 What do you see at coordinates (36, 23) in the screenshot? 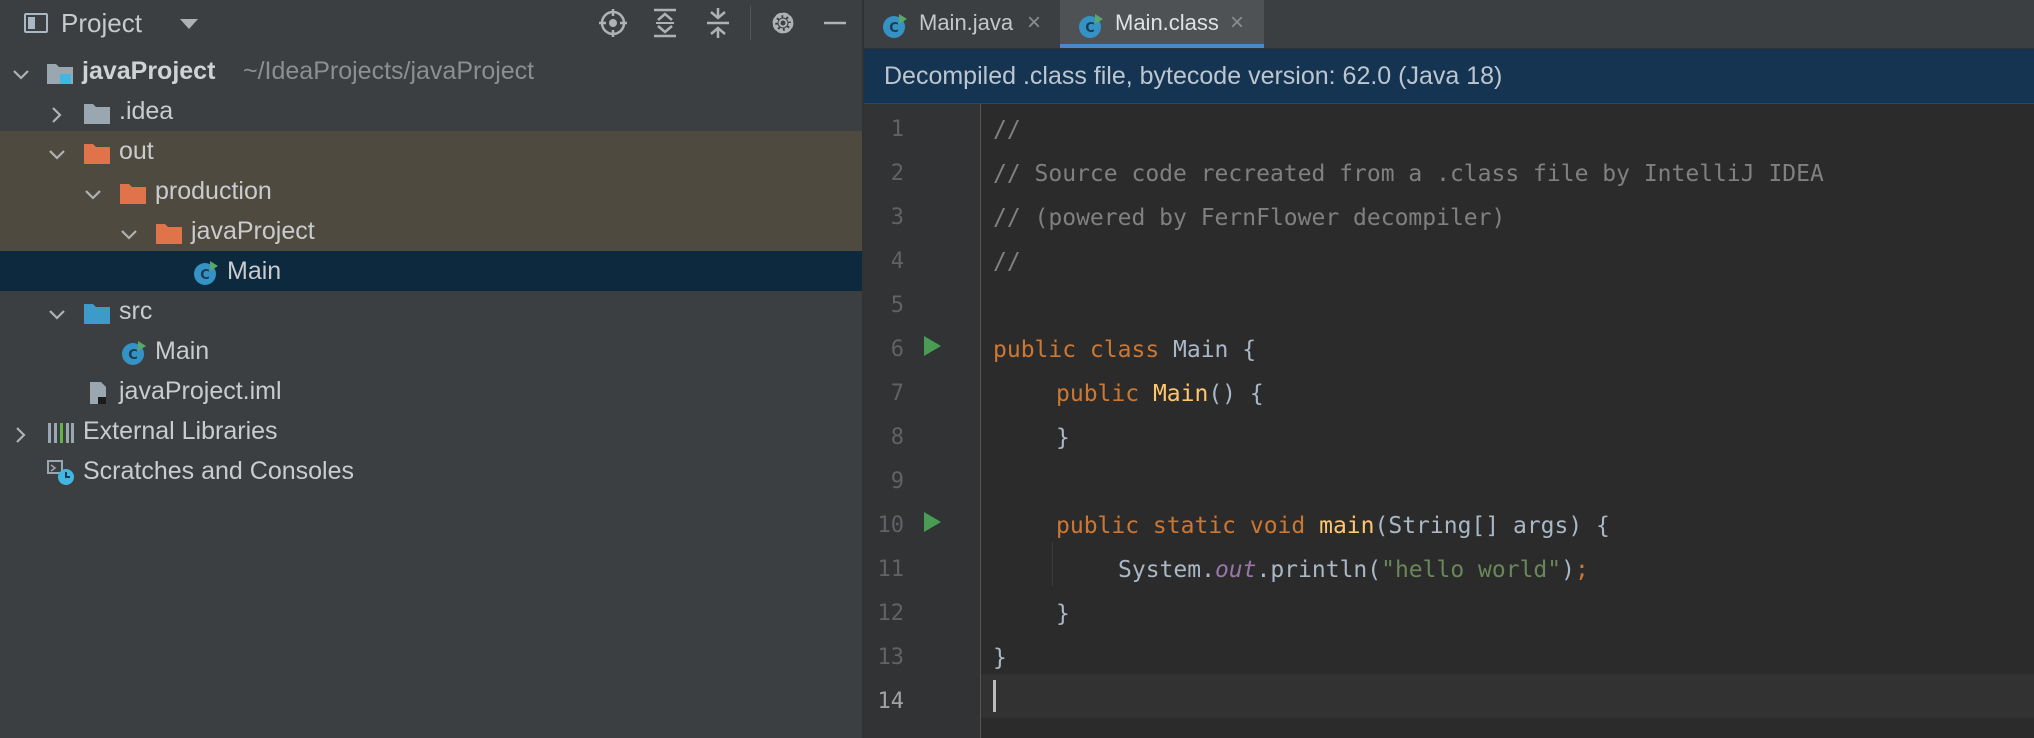
I see `project-window-icon` at bounding box center [36, 23].